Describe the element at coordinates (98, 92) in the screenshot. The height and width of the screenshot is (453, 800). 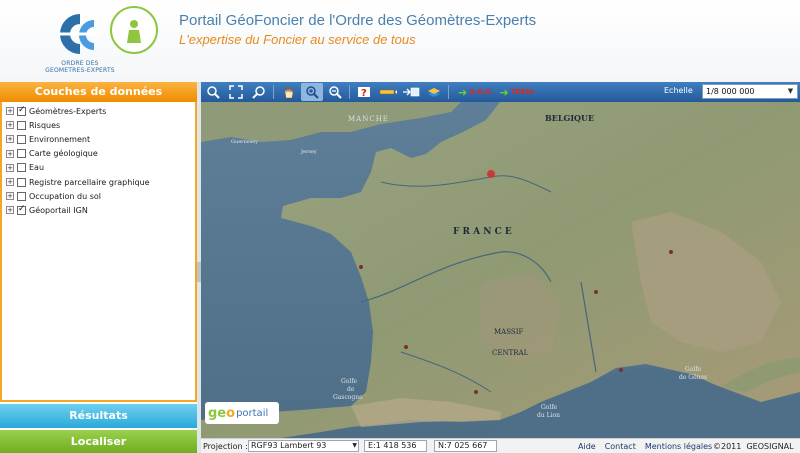
I see `layers-panel-title: Couches de données` at that location.